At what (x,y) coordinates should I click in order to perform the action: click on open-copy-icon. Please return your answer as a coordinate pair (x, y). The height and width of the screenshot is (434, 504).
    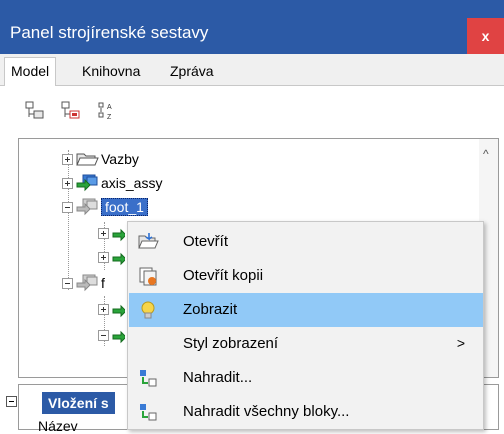
    Looking at the image, I should click on (148, 276).